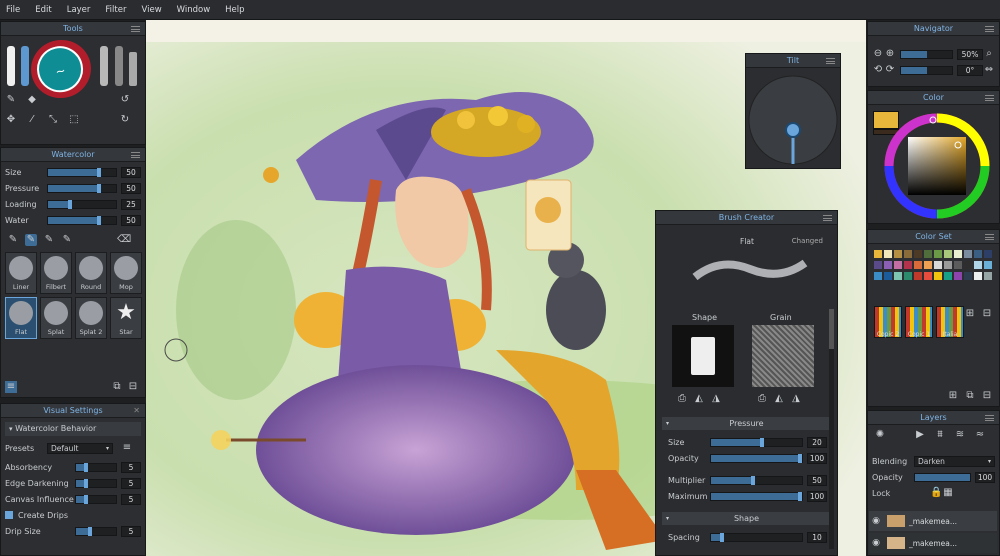 Image resolution: width=1000 pixels, height=556 pixels. What do you see at coordinates (131, 483) in the screenshot?
I see `edge-darkening-value: 5` at bounding box center [131, 483].